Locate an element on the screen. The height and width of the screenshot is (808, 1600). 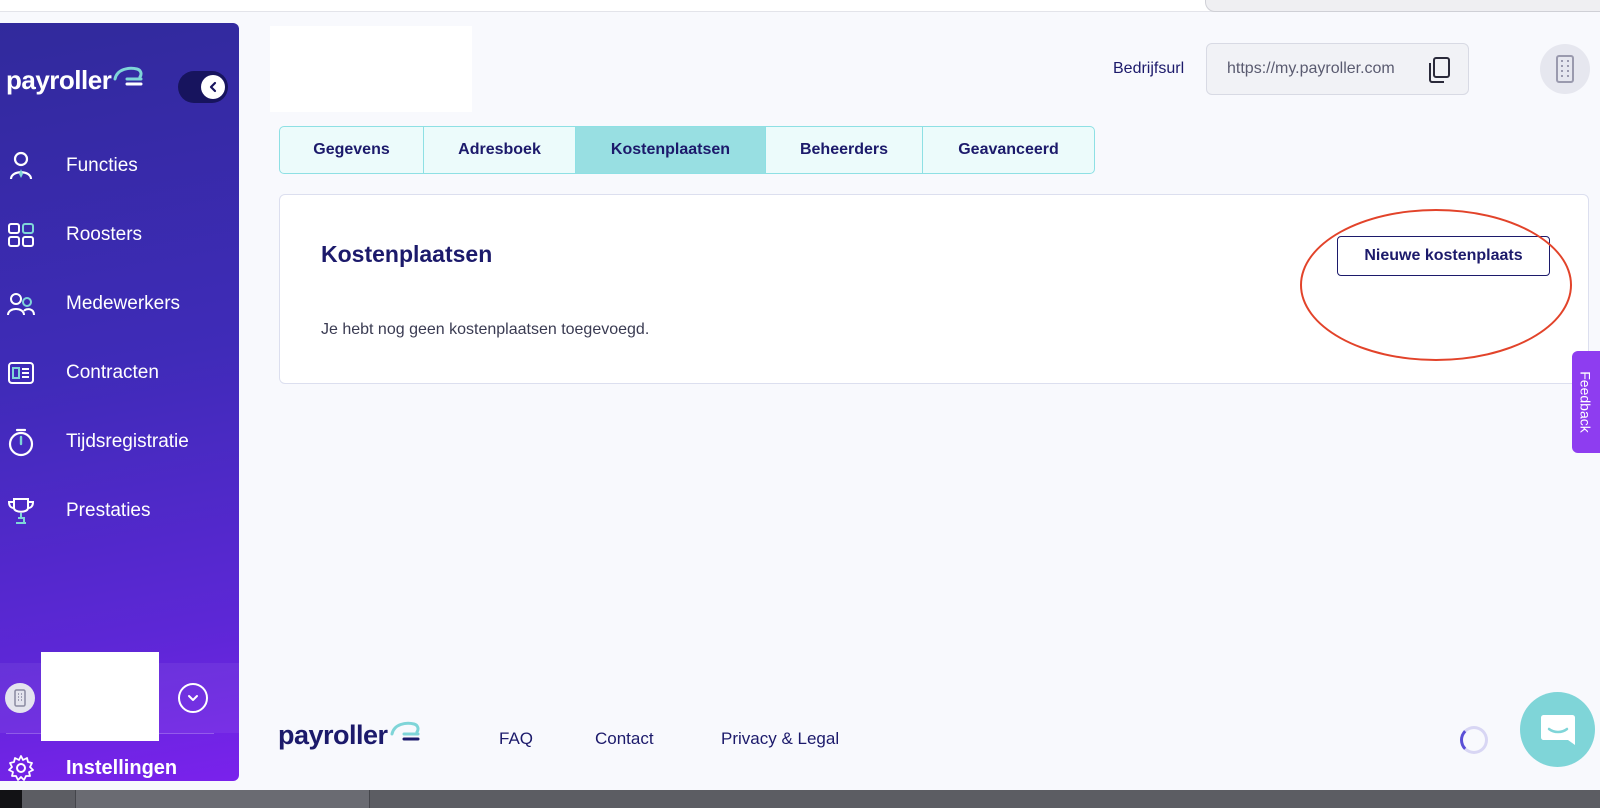
chat-icon is located at coordinates (1557, 729).